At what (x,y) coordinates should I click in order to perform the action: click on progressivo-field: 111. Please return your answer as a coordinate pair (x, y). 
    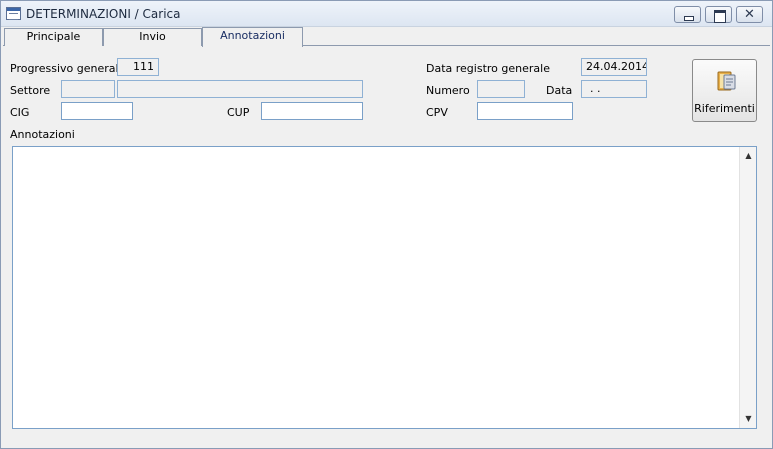
    Looking at the image, I should click on (138, 67).